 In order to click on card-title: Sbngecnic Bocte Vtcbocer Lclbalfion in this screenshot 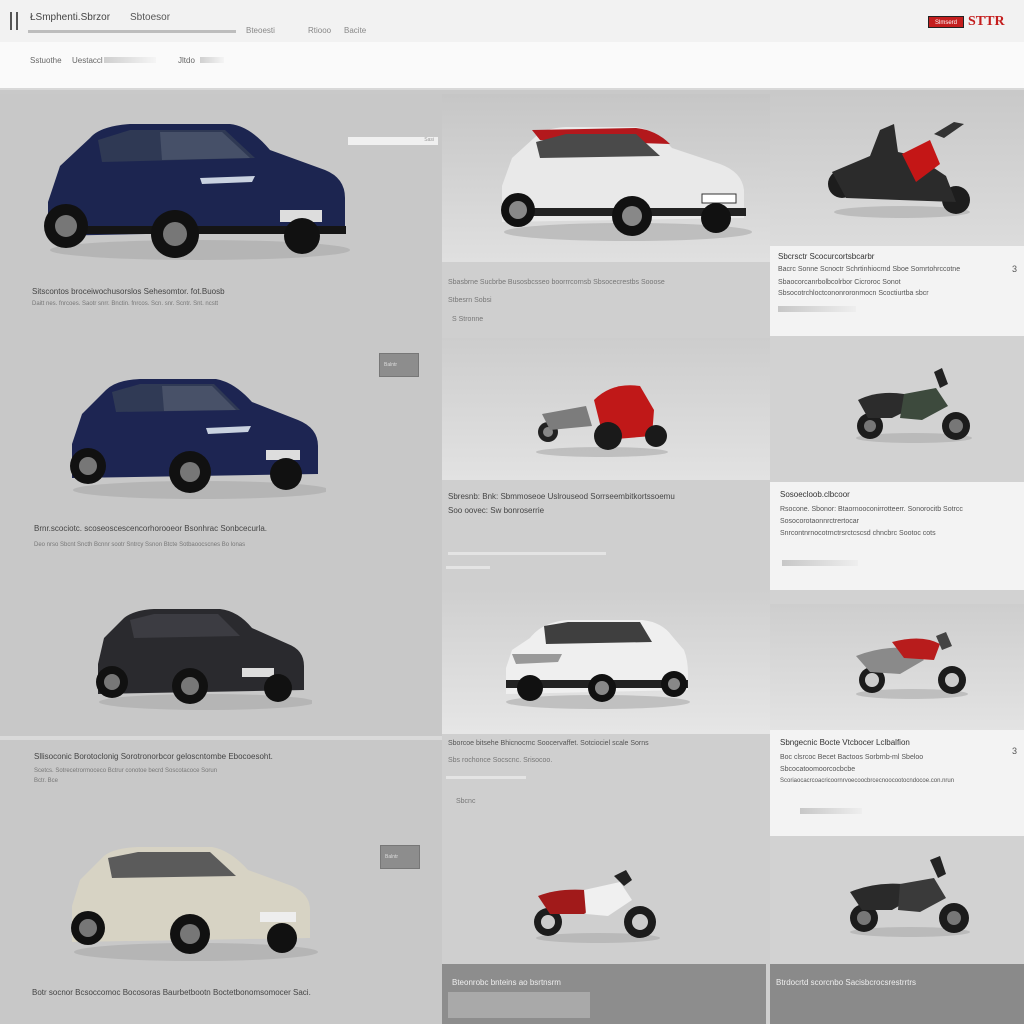, I will do `click(845, 742)`.